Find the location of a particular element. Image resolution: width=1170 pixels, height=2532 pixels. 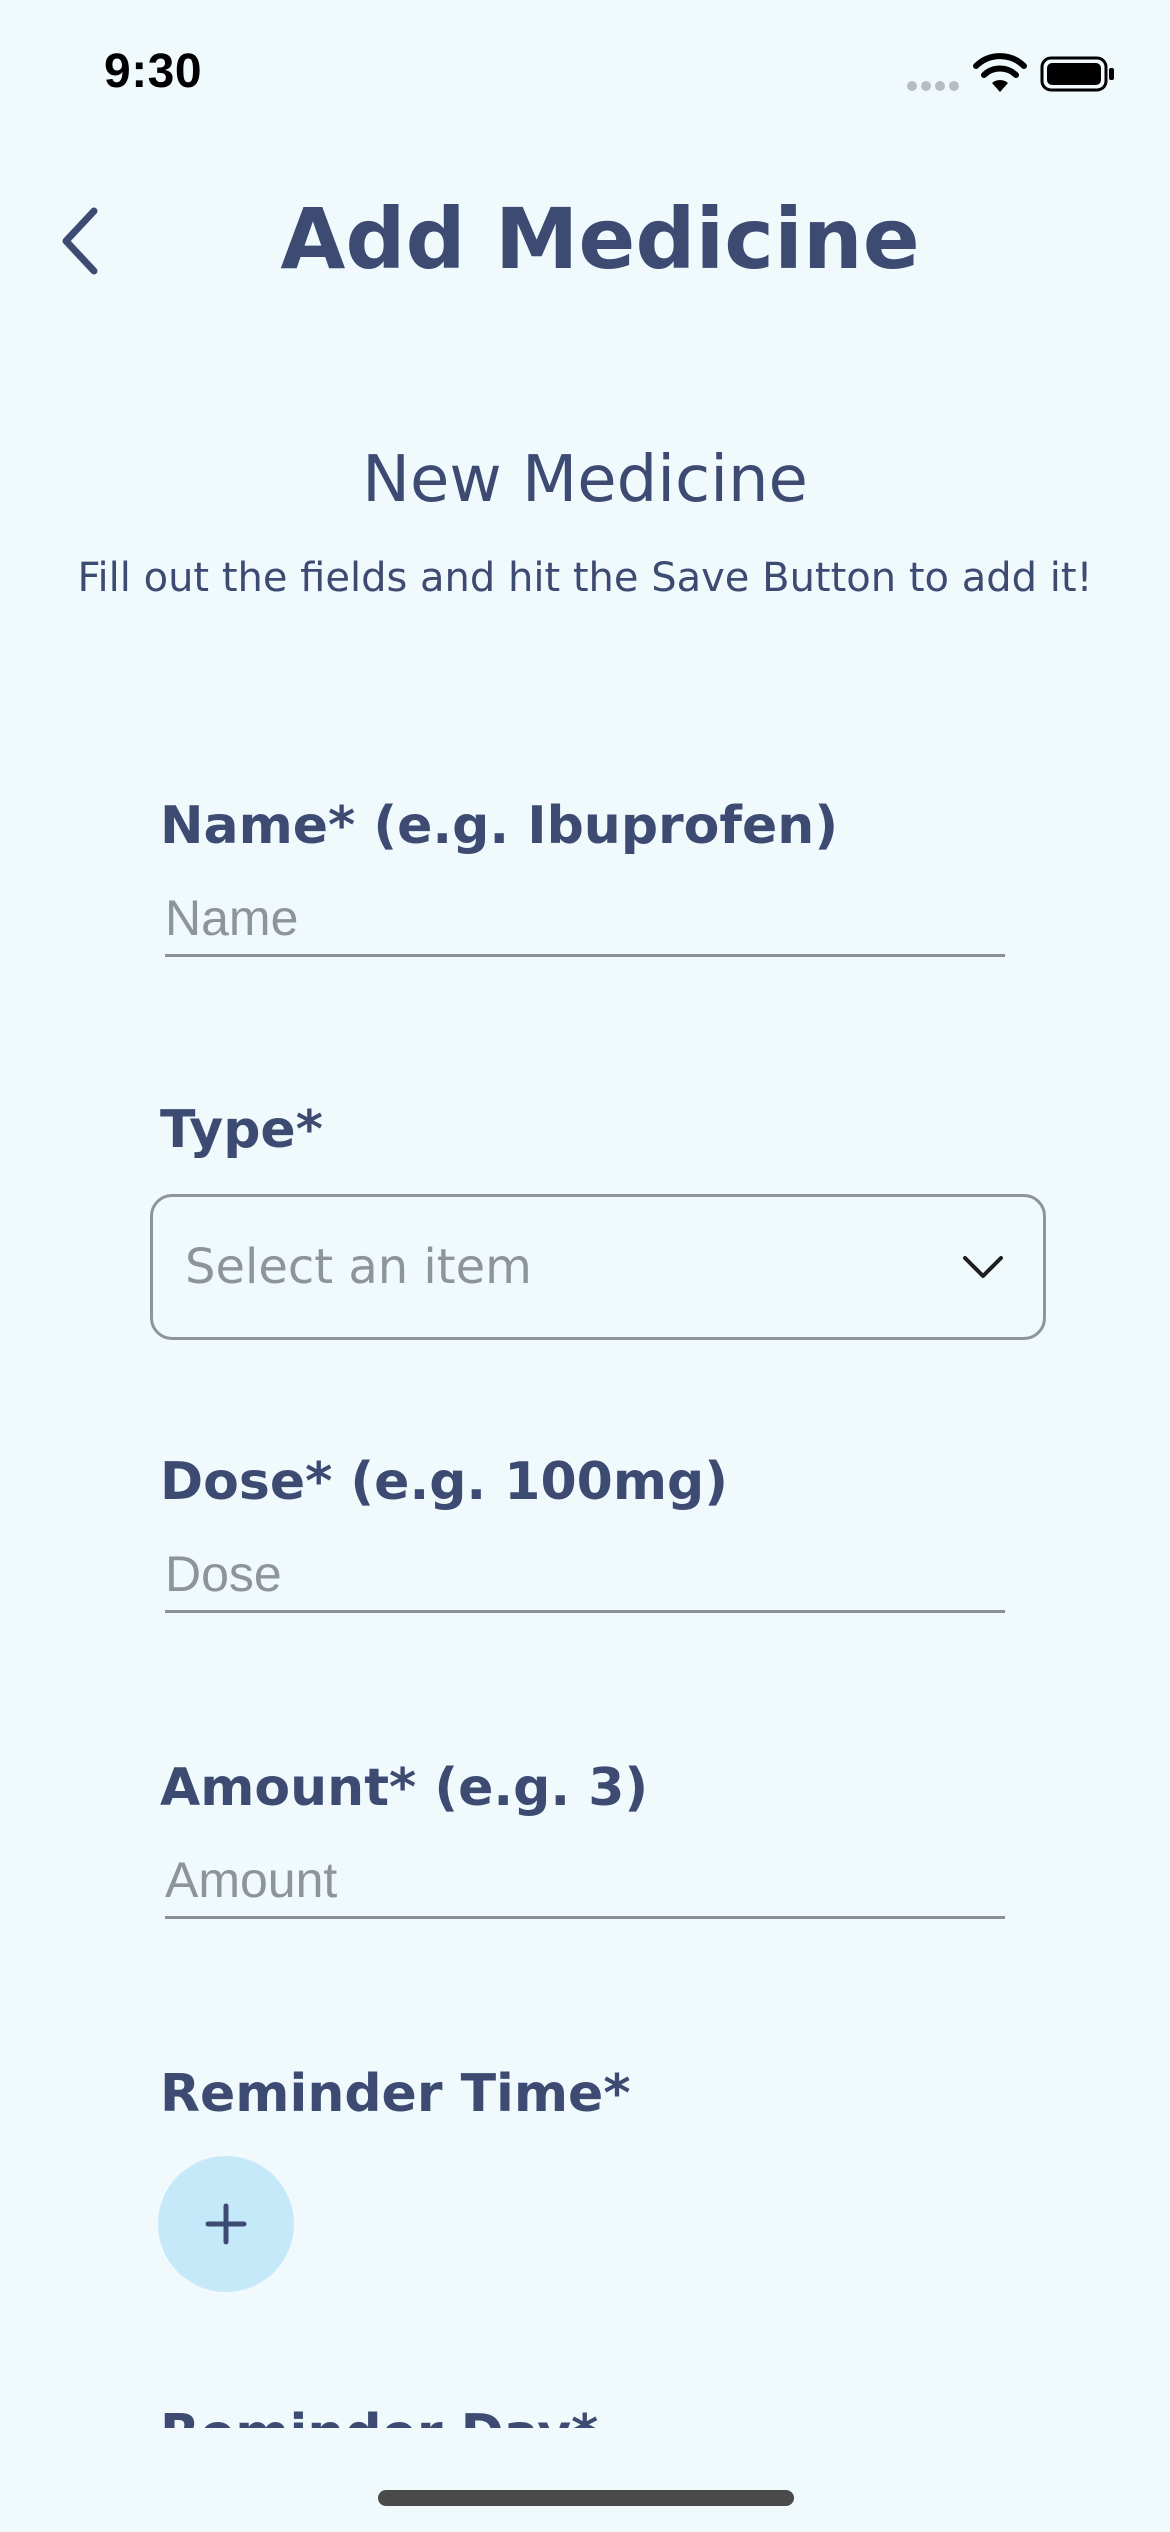

status-bar: 9:30 is located at coordinates (585, 70).